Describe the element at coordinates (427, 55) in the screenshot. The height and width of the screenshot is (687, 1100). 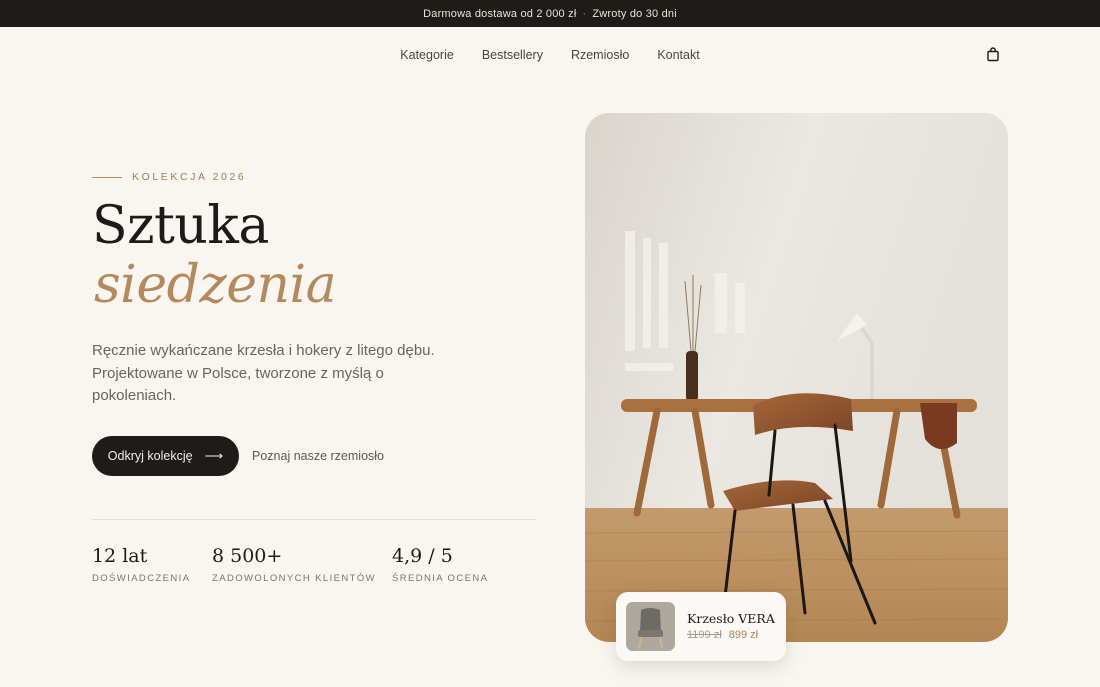
I see `nav-link-kategorie: Kategorie` at that location.